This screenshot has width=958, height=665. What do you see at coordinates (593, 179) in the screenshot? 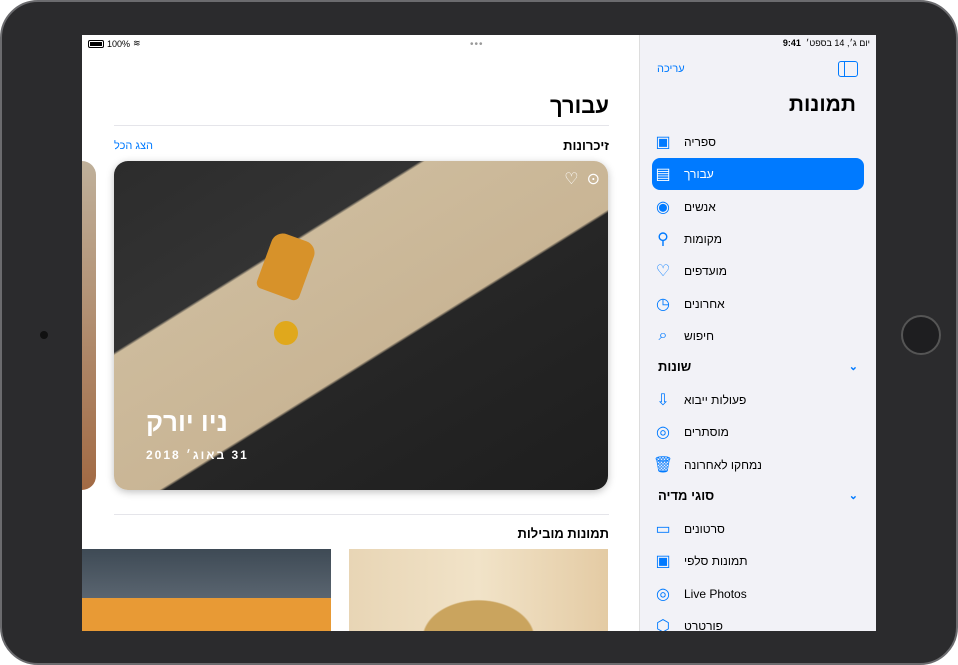
I see `more-icon: ⊙` at bounding box center [593, 179].